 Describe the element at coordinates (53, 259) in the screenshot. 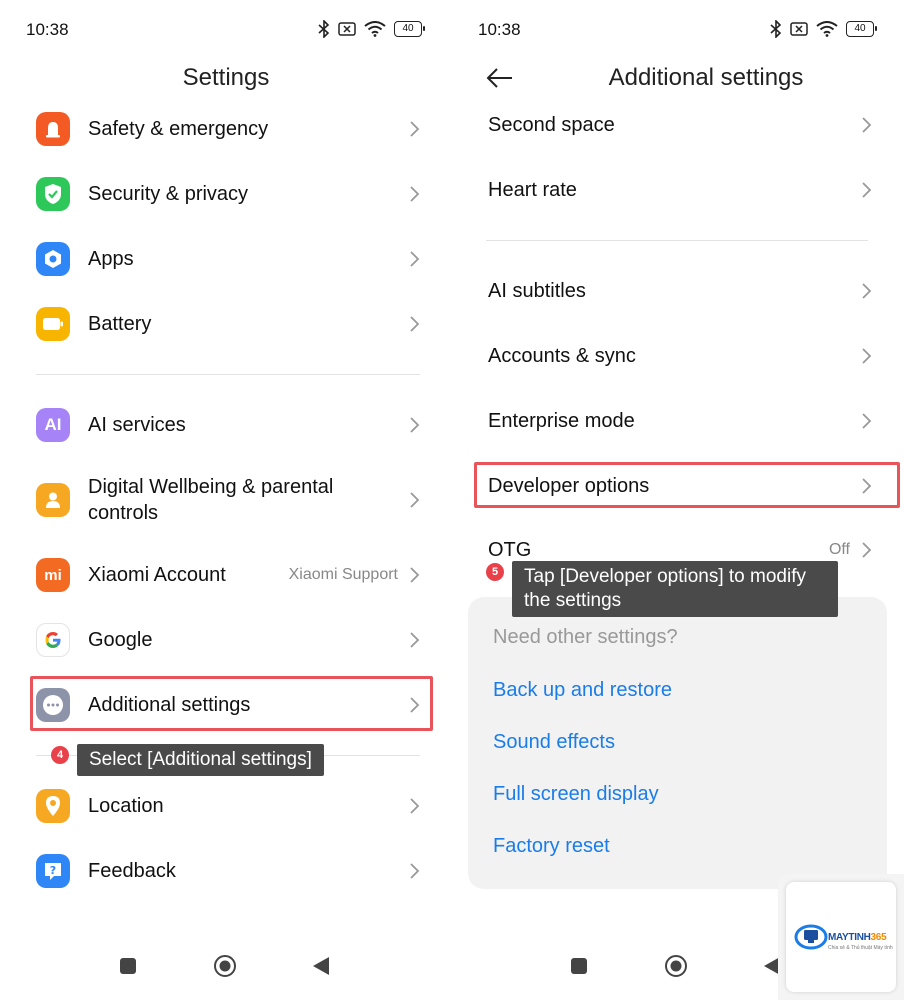

I see `apps-hexagon-icon` at that location.